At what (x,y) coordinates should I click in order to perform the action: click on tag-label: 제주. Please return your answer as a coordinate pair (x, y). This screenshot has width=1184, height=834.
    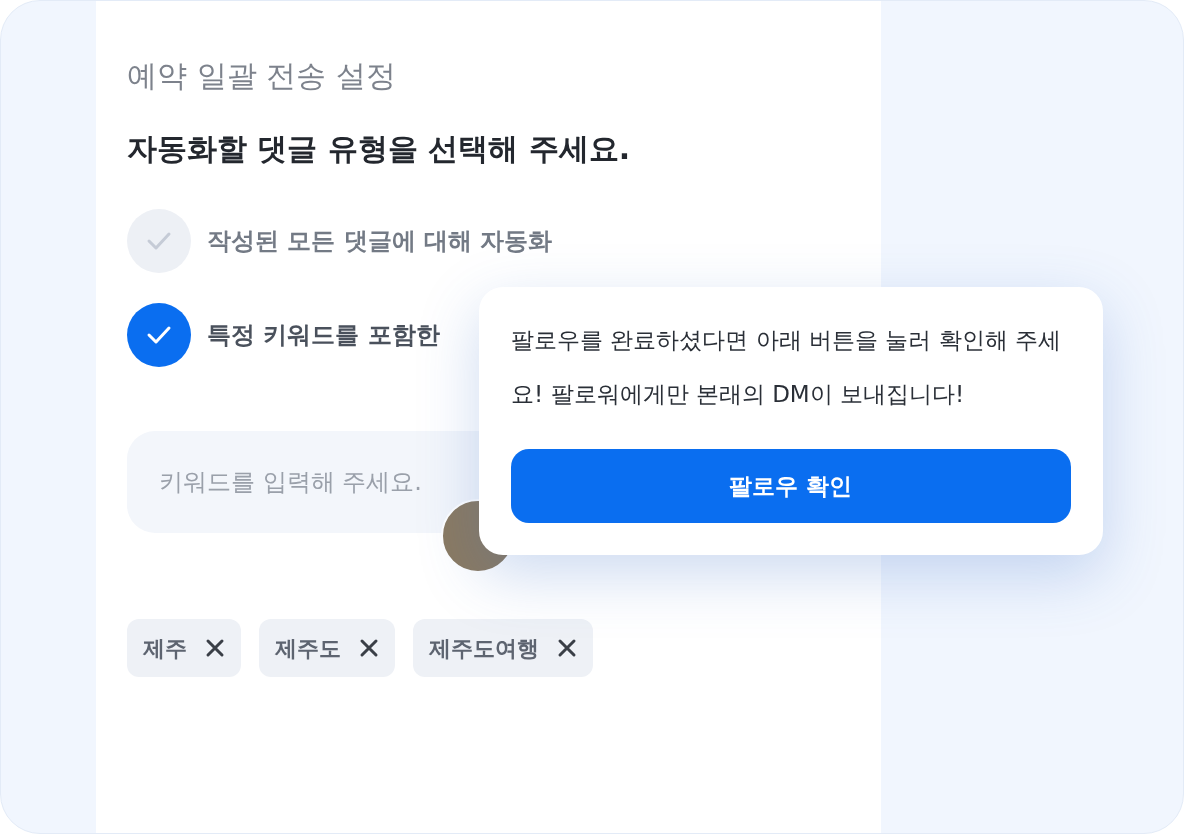
    Looking at the image, I should click on (165, 648).